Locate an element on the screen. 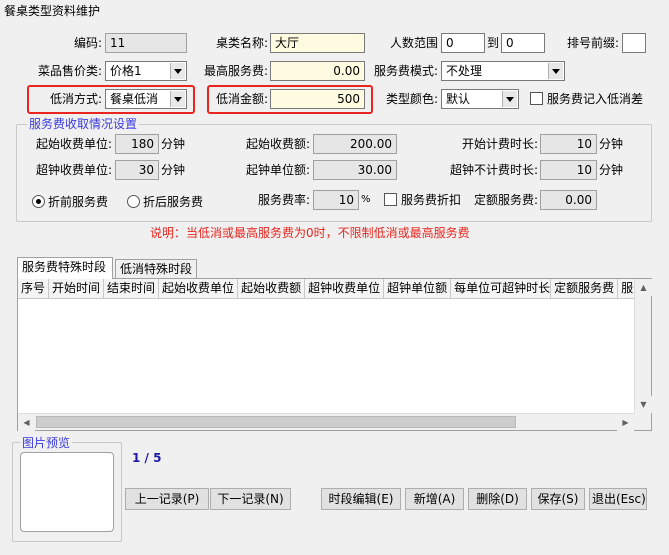  tab-service-fee-period: 服务费特殊时段 is located at coordinates (65, 268).